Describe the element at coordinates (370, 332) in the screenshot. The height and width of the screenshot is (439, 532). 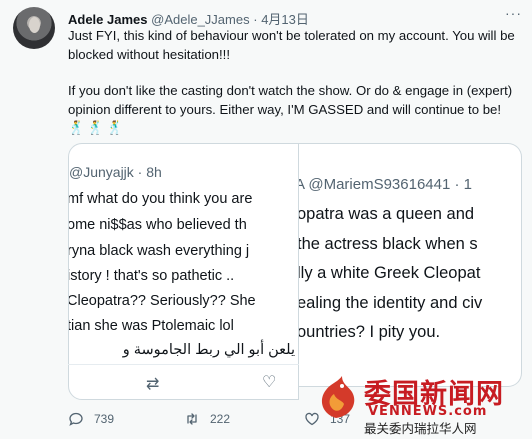
I see `embedded-line: ountries? I pity you.` at that location.